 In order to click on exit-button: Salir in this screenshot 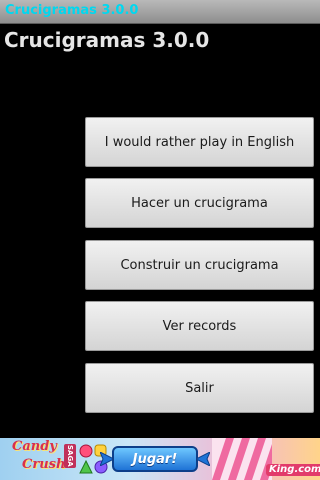, I will do `click(199, 388)`.